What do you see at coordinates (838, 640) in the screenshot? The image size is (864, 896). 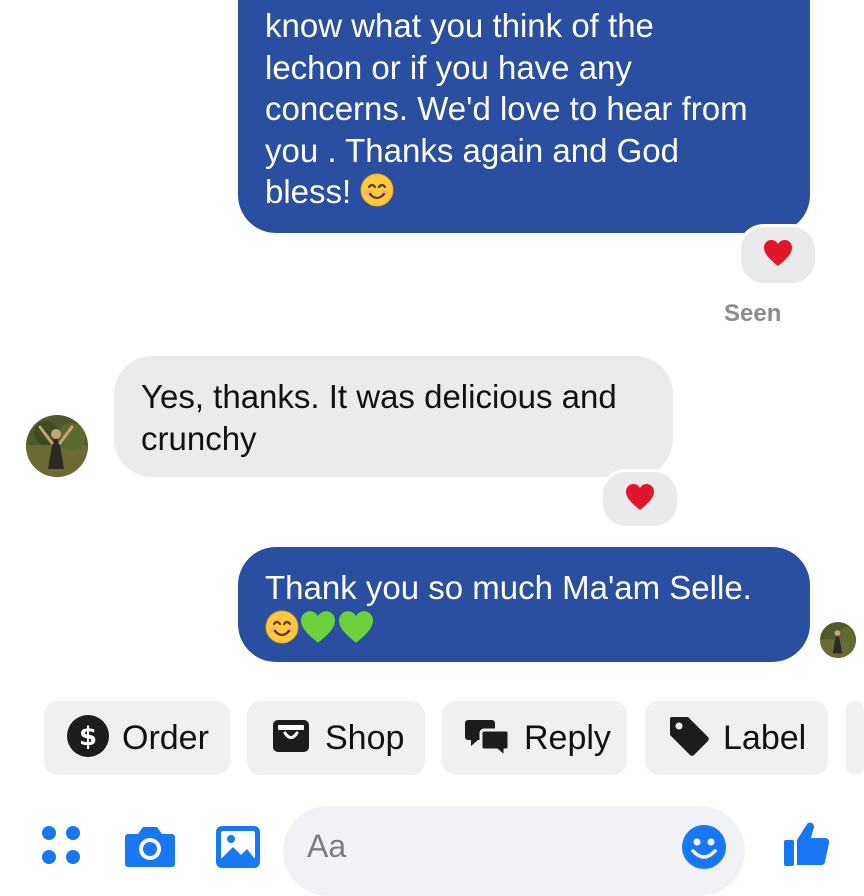 I see `read-receipt-avatar` at bounding box center [838, 640].